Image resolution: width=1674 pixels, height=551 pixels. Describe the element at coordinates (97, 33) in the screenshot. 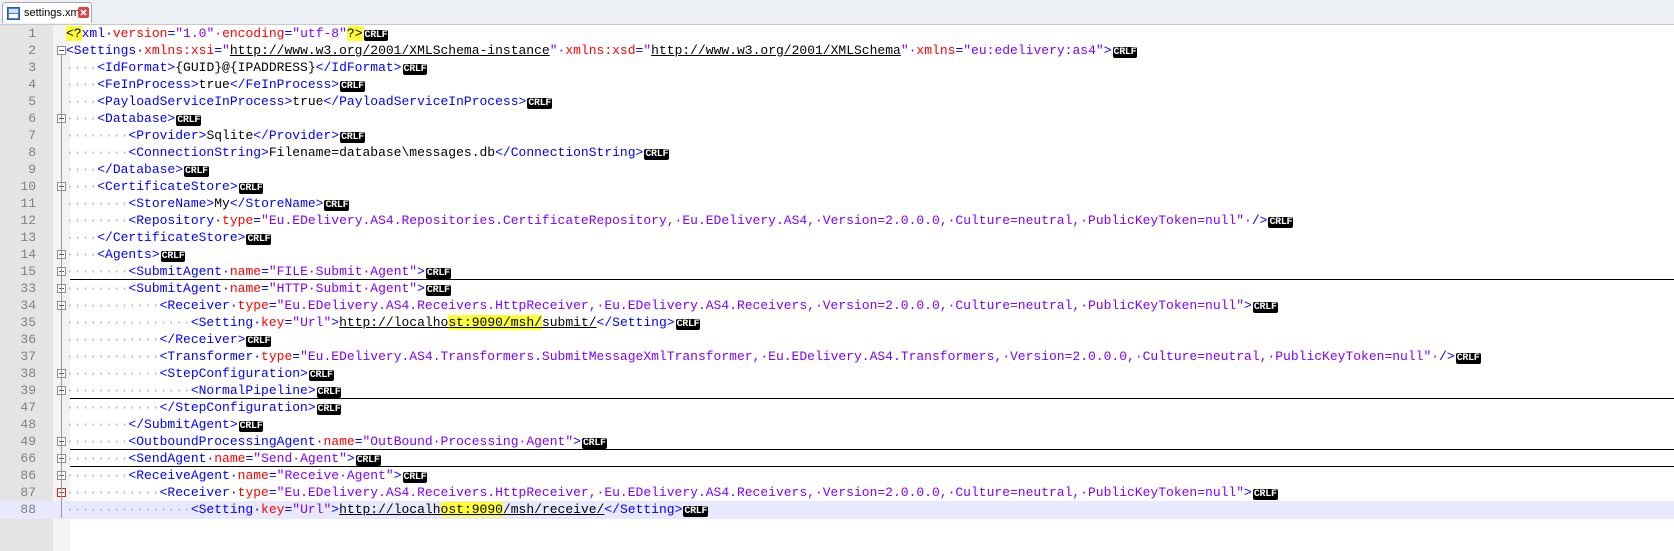

I see `code-token: xml·` at that location.